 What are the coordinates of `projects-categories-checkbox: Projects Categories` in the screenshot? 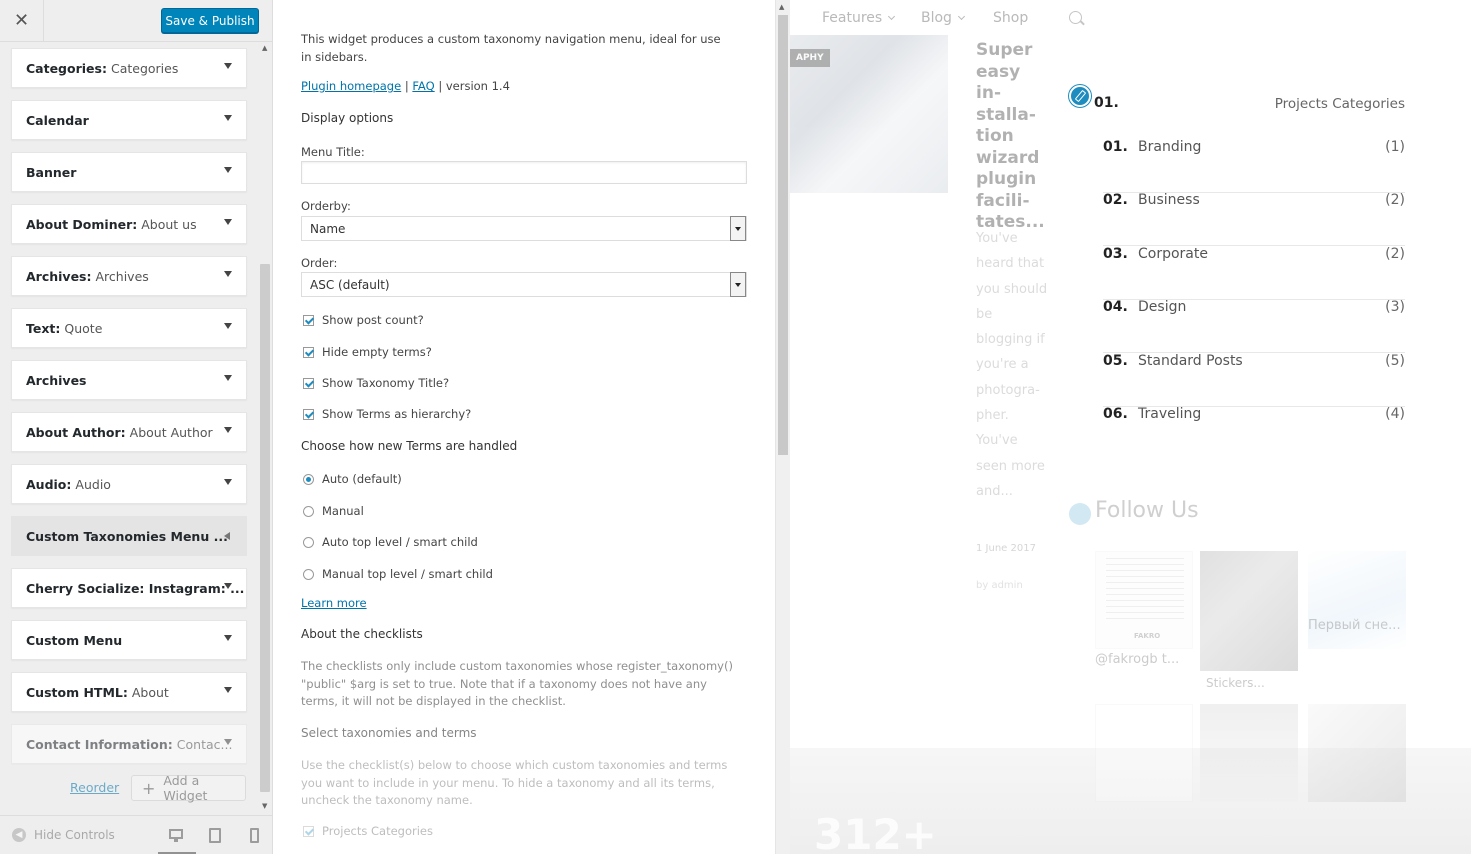 It's located at (368, 831).